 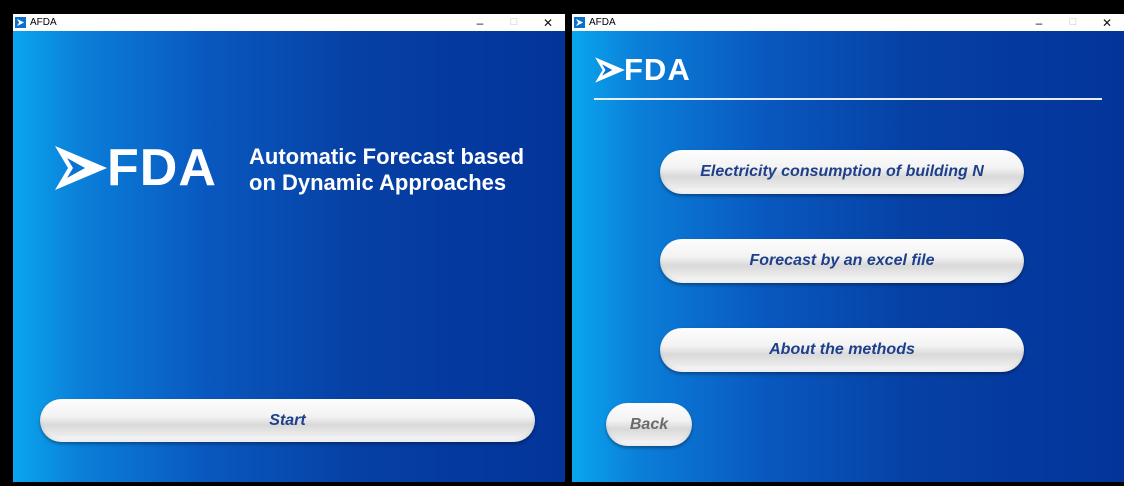 I want to click on start-button: Start, so click(x=287, y=420).